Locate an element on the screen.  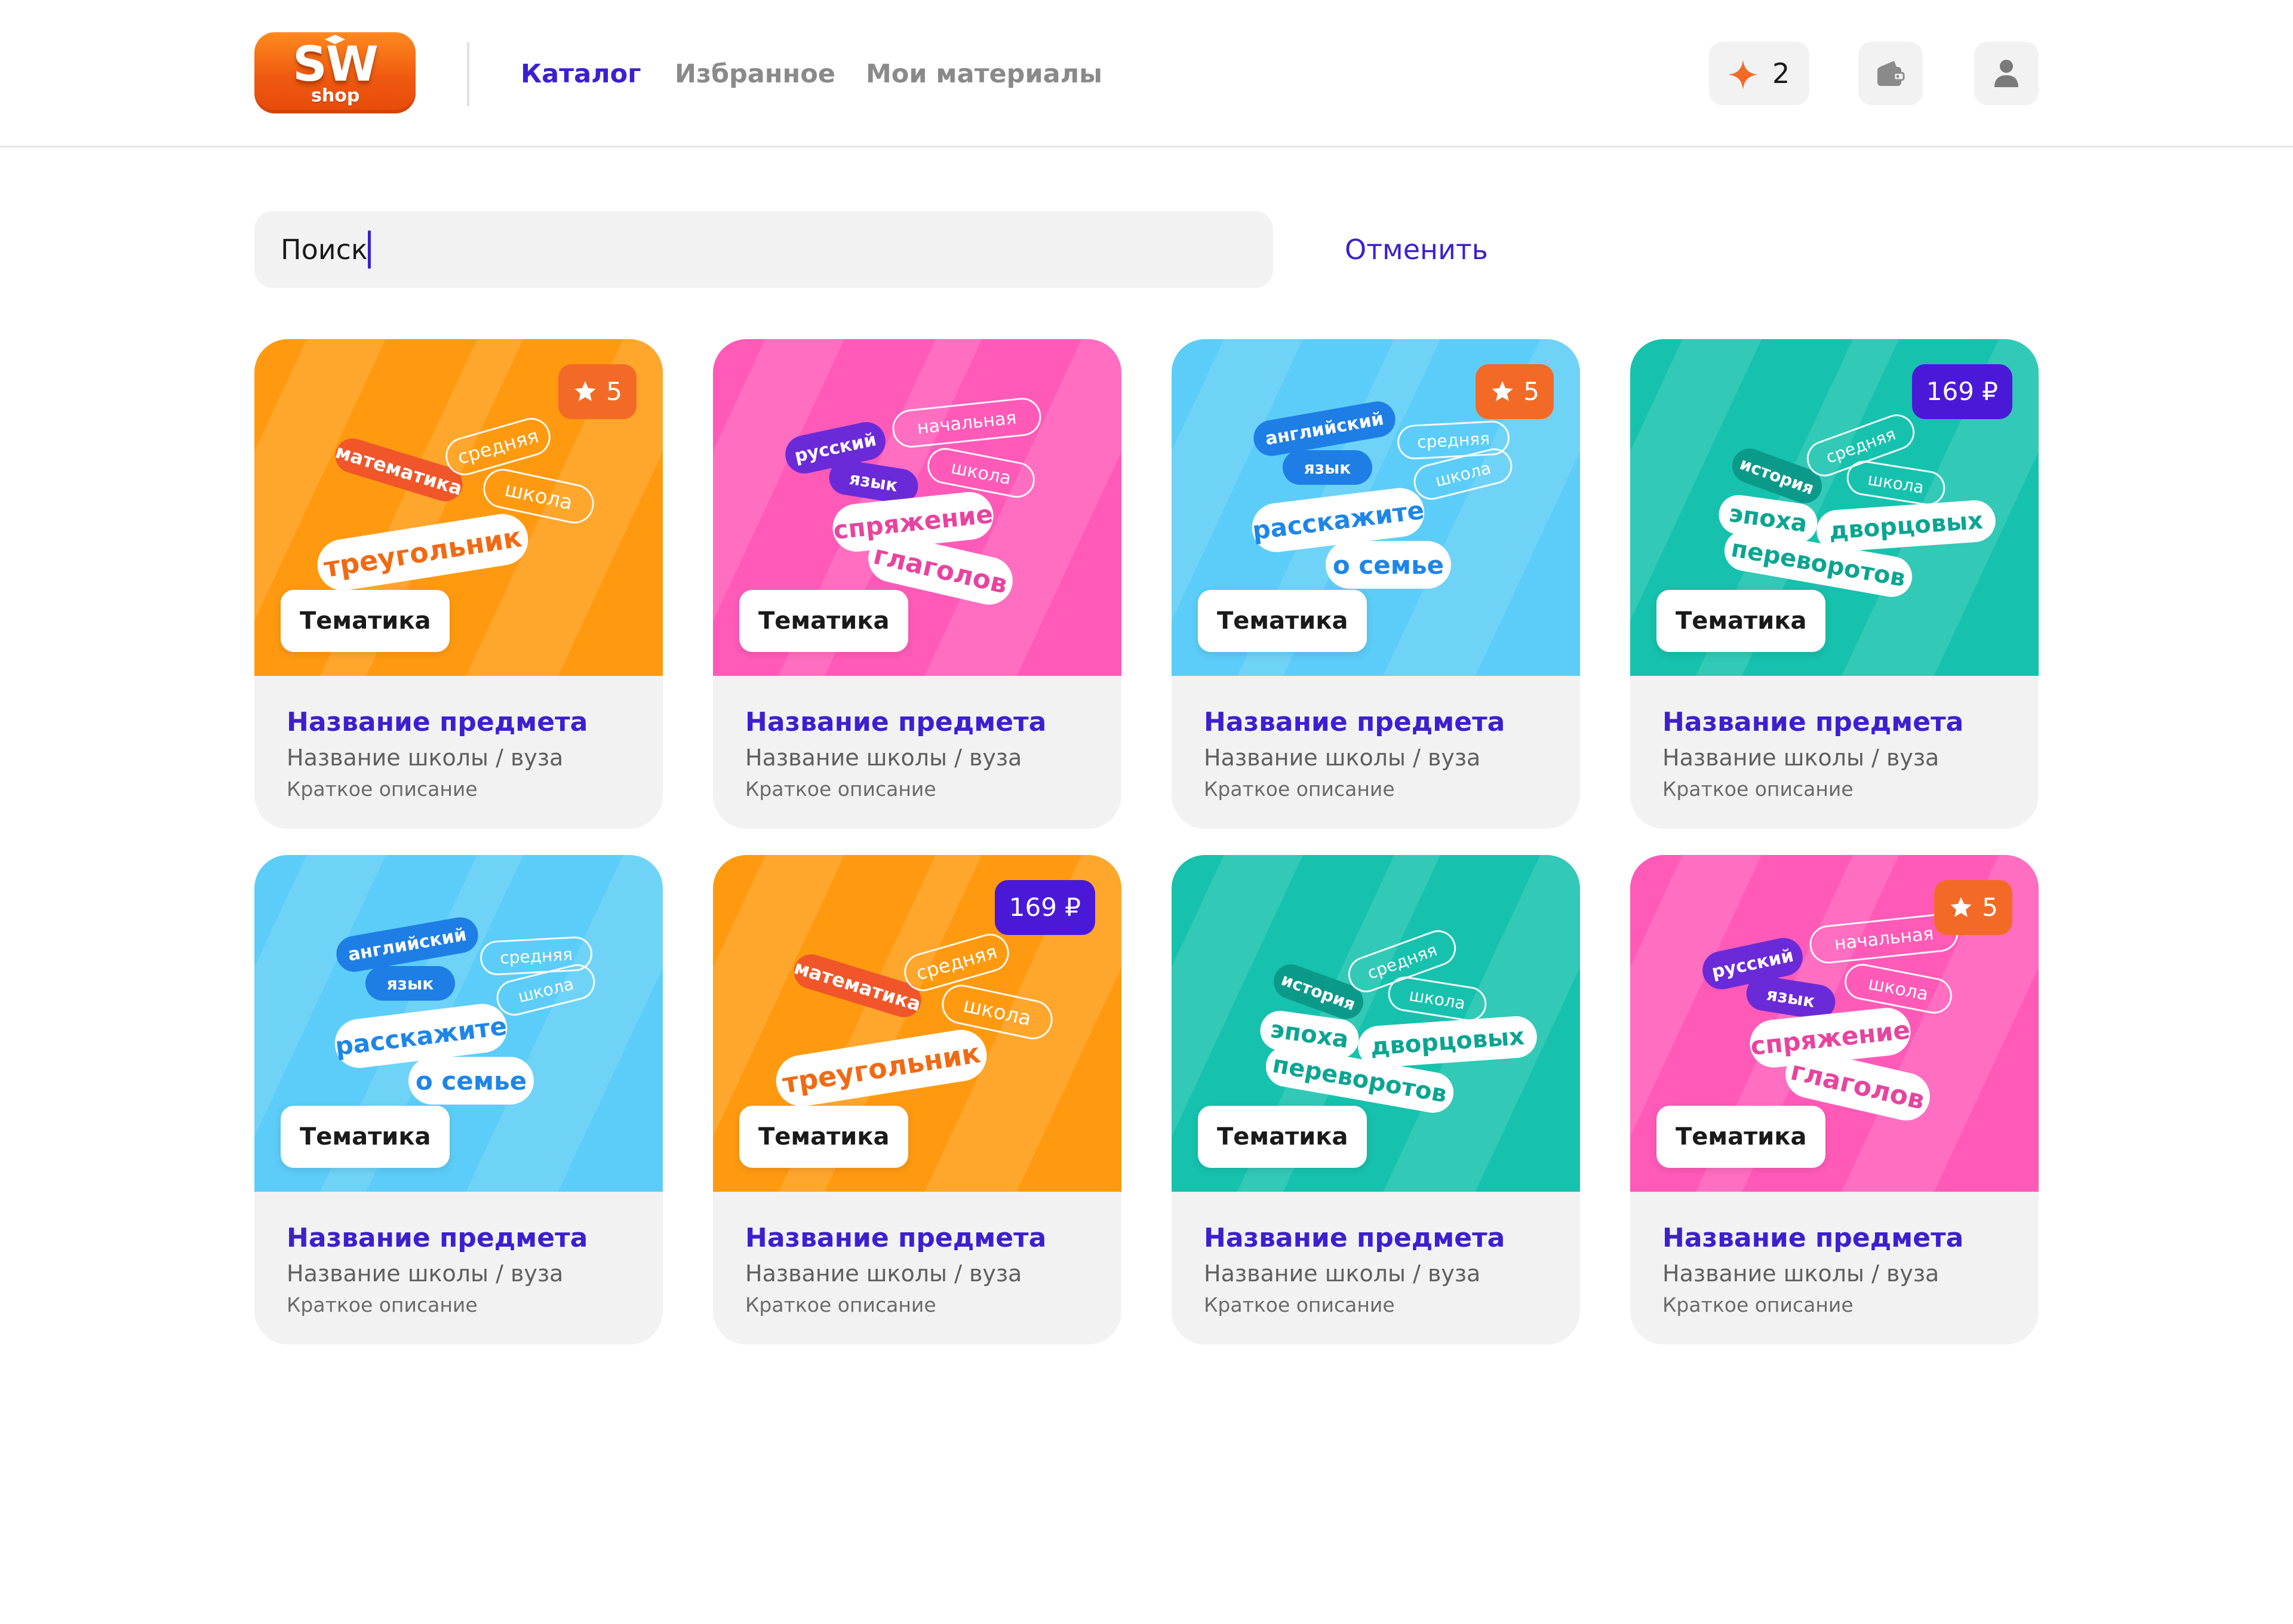
user-icon is located at coordinates (2006, 73).